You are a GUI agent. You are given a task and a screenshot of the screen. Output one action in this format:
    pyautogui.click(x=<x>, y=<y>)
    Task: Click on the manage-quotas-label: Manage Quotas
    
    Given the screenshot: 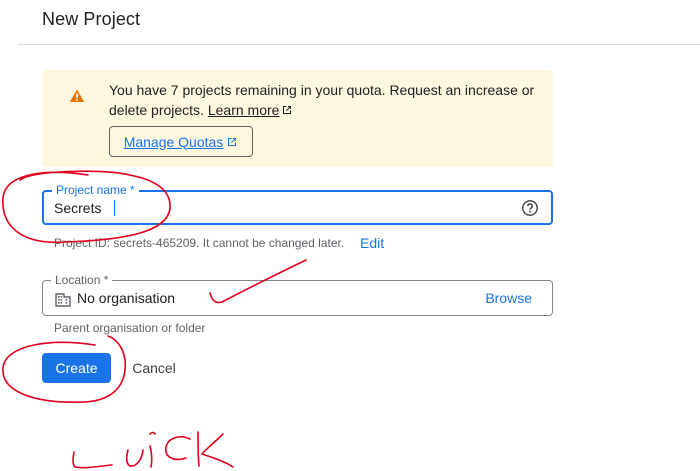 What is the action you would take?
    pyautogui.click(x=173, y=141)
    